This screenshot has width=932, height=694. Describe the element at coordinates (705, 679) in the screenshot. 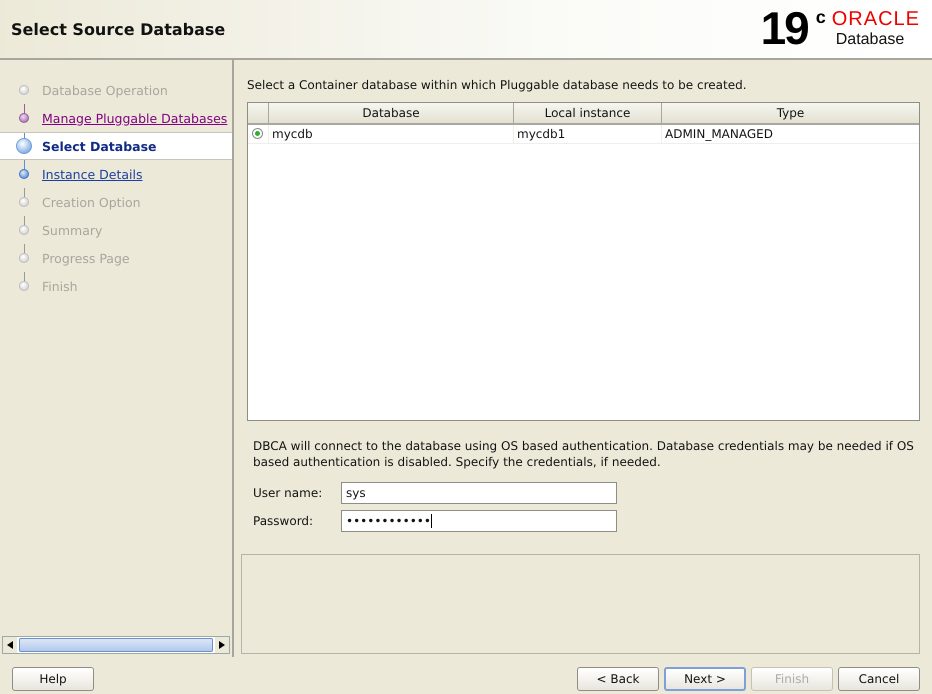

I see `dialog-button: Next >` at that location.